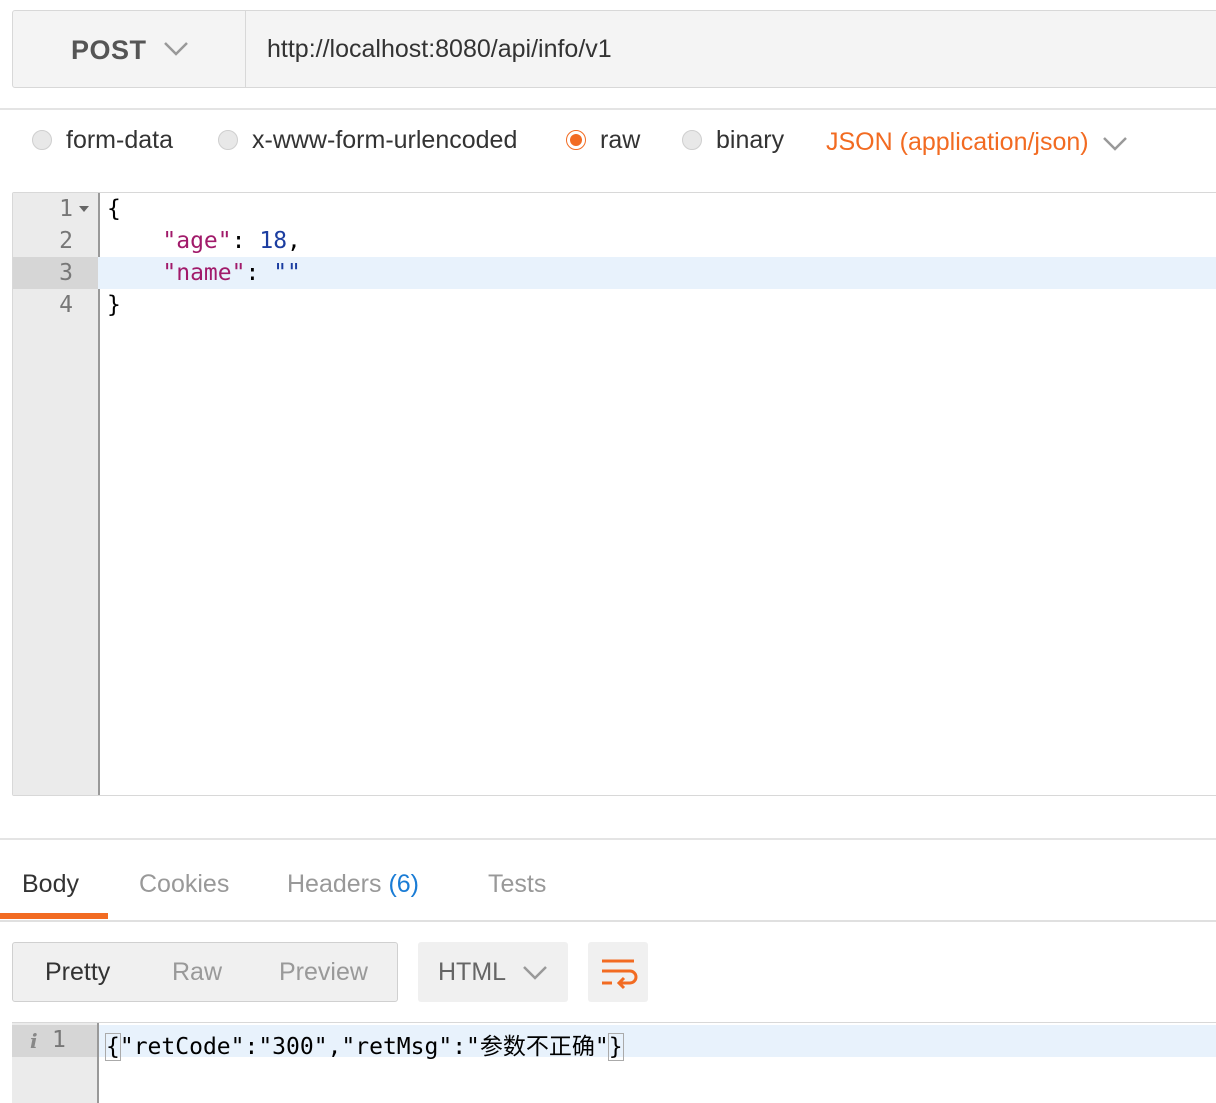 Image resolution: width=1216 pixels, height=1103 pixels. What do you see at coordinates (576, 140) in the screenshot?
I see `radio-button-selected` at bounding box center [576, 140].